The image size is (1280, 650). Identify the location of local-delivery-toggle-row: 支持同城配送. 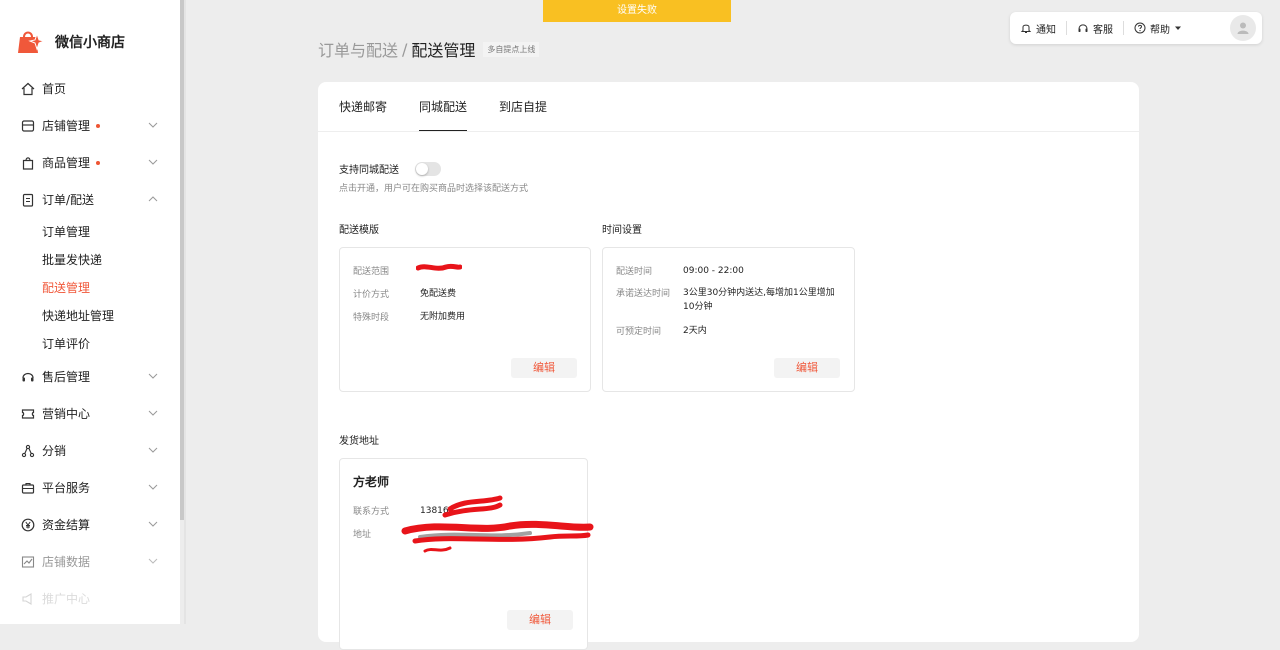
(390, 168).